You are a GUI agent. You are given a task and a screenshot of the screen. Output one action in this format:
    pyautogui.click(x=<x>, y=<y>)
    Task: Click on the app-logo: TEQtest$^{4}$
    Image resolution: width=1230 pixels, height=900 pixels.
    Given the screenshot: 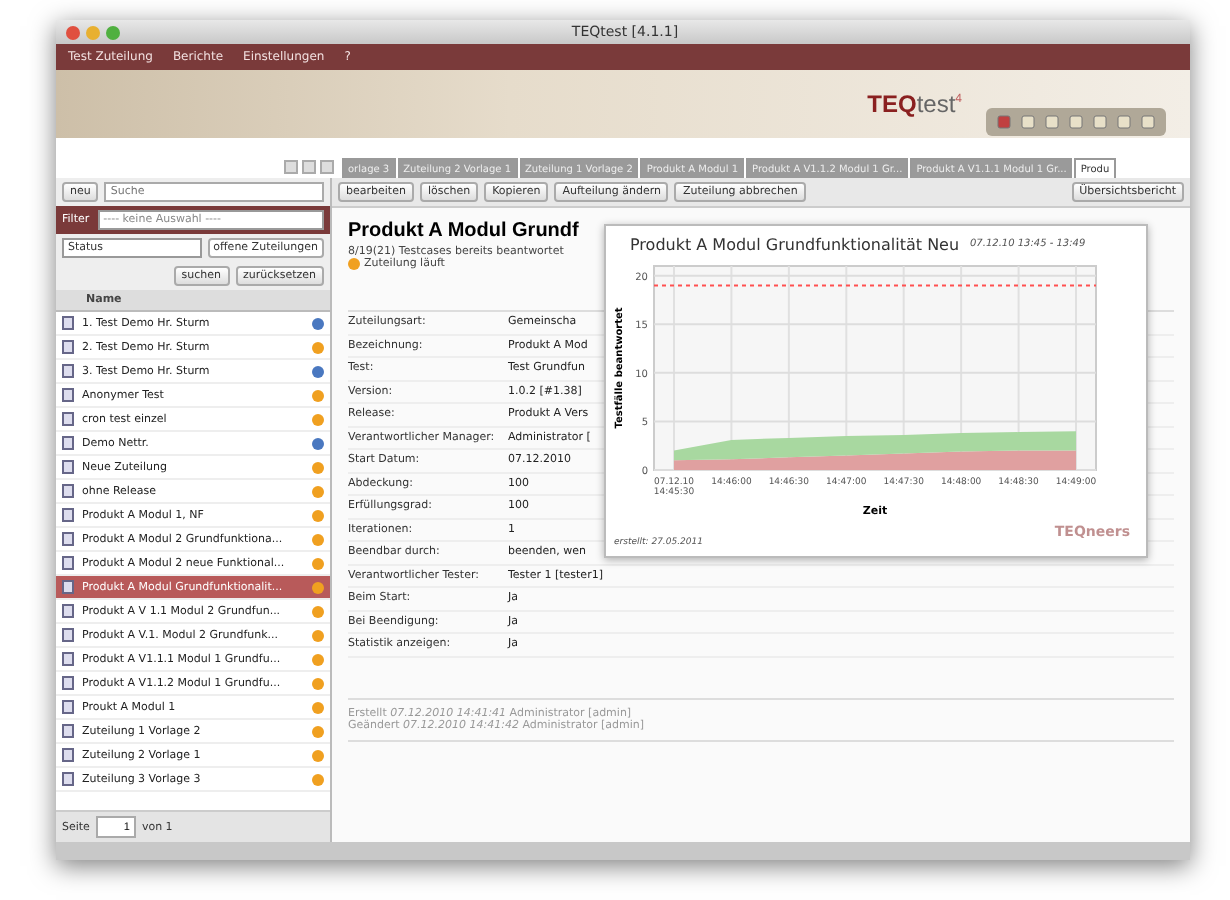 What is the action you would take?
    pyautogui.click(x=914, y=104)
    